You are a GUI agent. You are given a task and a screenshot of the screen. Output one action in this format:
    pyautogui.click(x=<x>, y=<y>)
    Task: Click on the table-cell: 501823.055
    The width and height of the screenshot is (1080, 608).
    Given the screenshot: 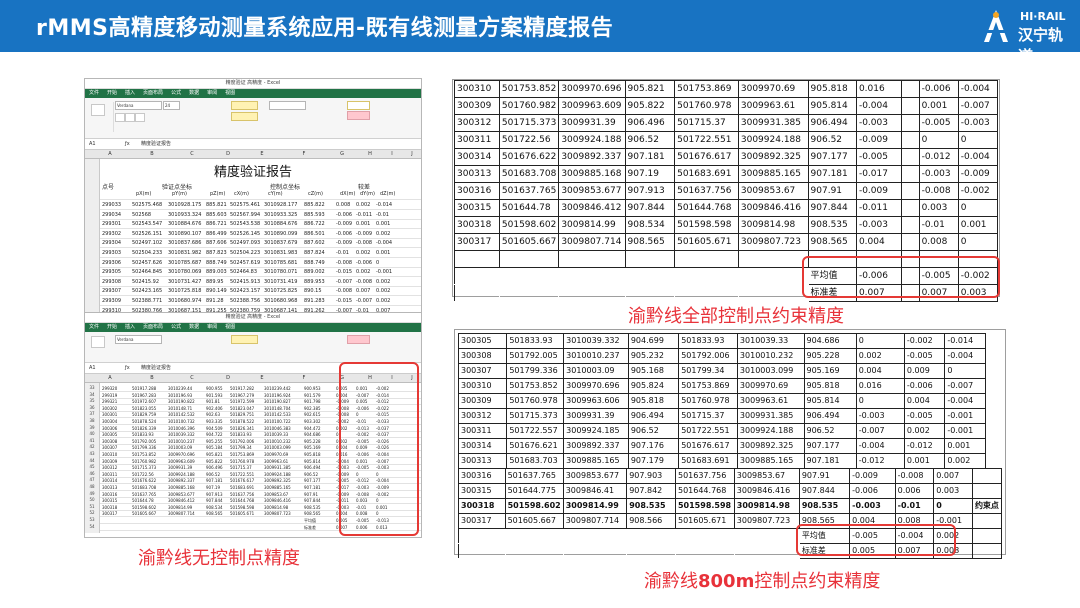 What is the action you would take?
    pyautogui.click(x=144, y=408)
    